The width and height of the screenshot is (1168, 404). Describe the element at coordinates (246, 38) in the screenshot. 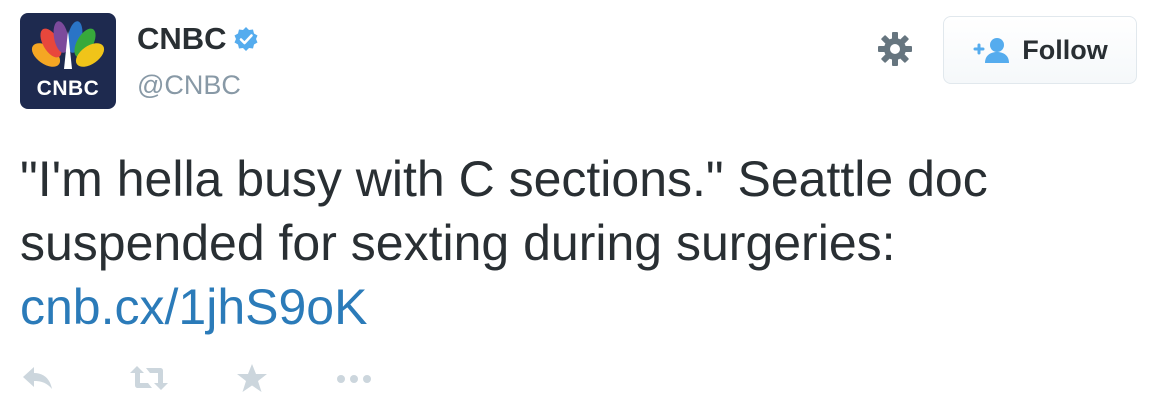

I see `verified-badge-icon` at that location.